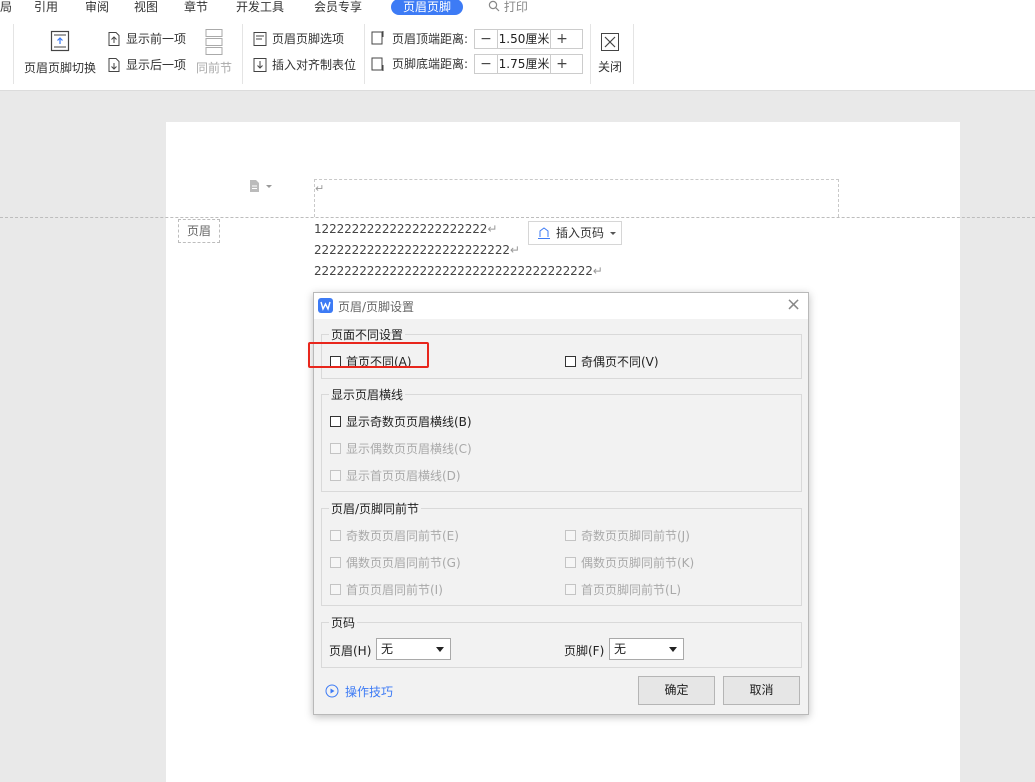 This screenshot has width=1035, height=782. I want to click on odd-even-different-checkbox: 奇偶页不同(V), so click(612, 361).